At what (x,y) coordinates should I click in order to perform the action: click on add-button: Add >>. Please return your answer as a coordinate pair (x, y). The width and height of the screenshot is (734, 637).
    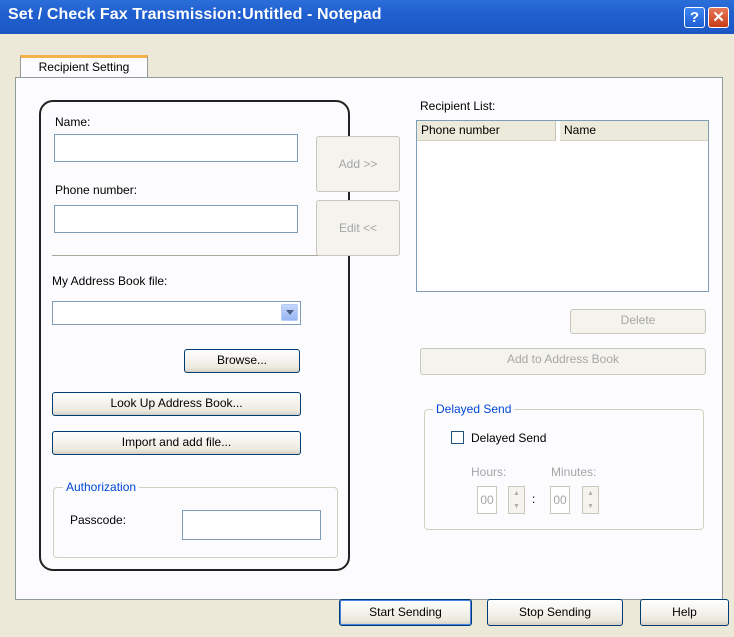
    Looking at the image, I should click on (358, 164).